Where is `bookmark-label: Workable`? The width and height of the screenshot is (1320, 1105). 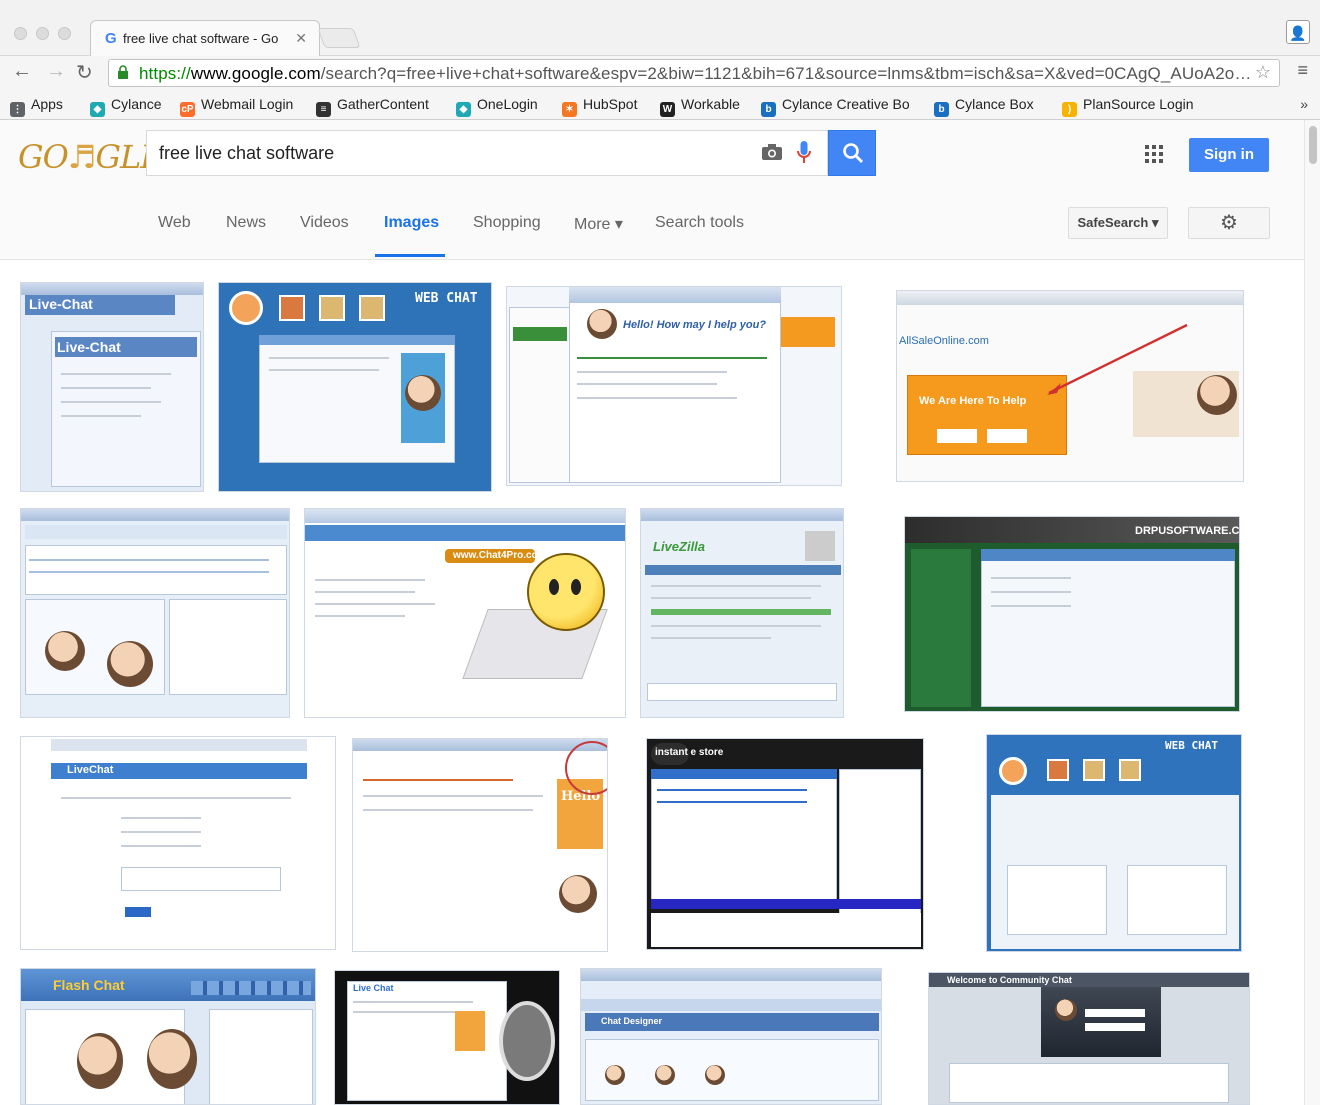 bookmark-label: Workable is located at coordinates (710, 104).